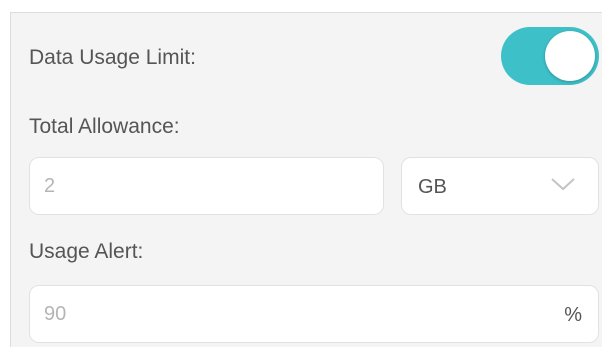 The width and height of the screenshot is (602, 347). What do you see at coordinates (112, 57) in the screenshot?
I see `data-usage-limit-label: Data Usage Limit:` at bounding box center [112, 57].